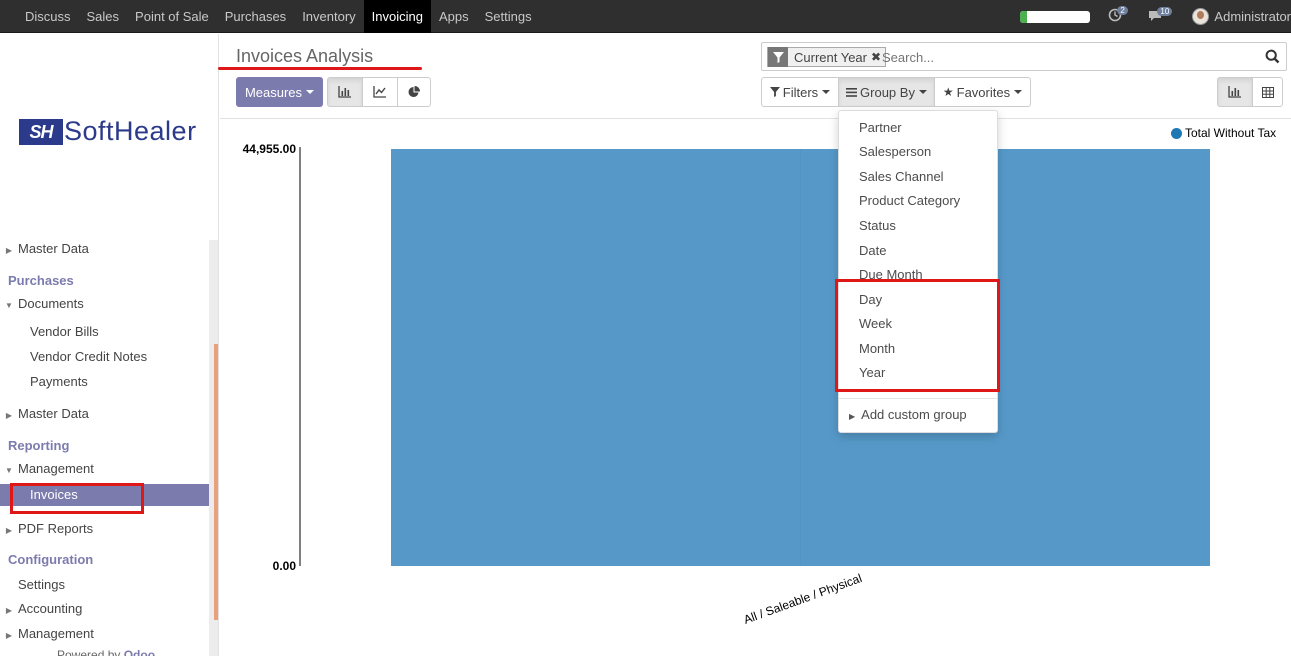 This screenshot has width=1291, height=656. What do you see at coordinates (1118, 15) in the screenshot?
I see `activity-icon: 2` at bounding box center [1118, 15].